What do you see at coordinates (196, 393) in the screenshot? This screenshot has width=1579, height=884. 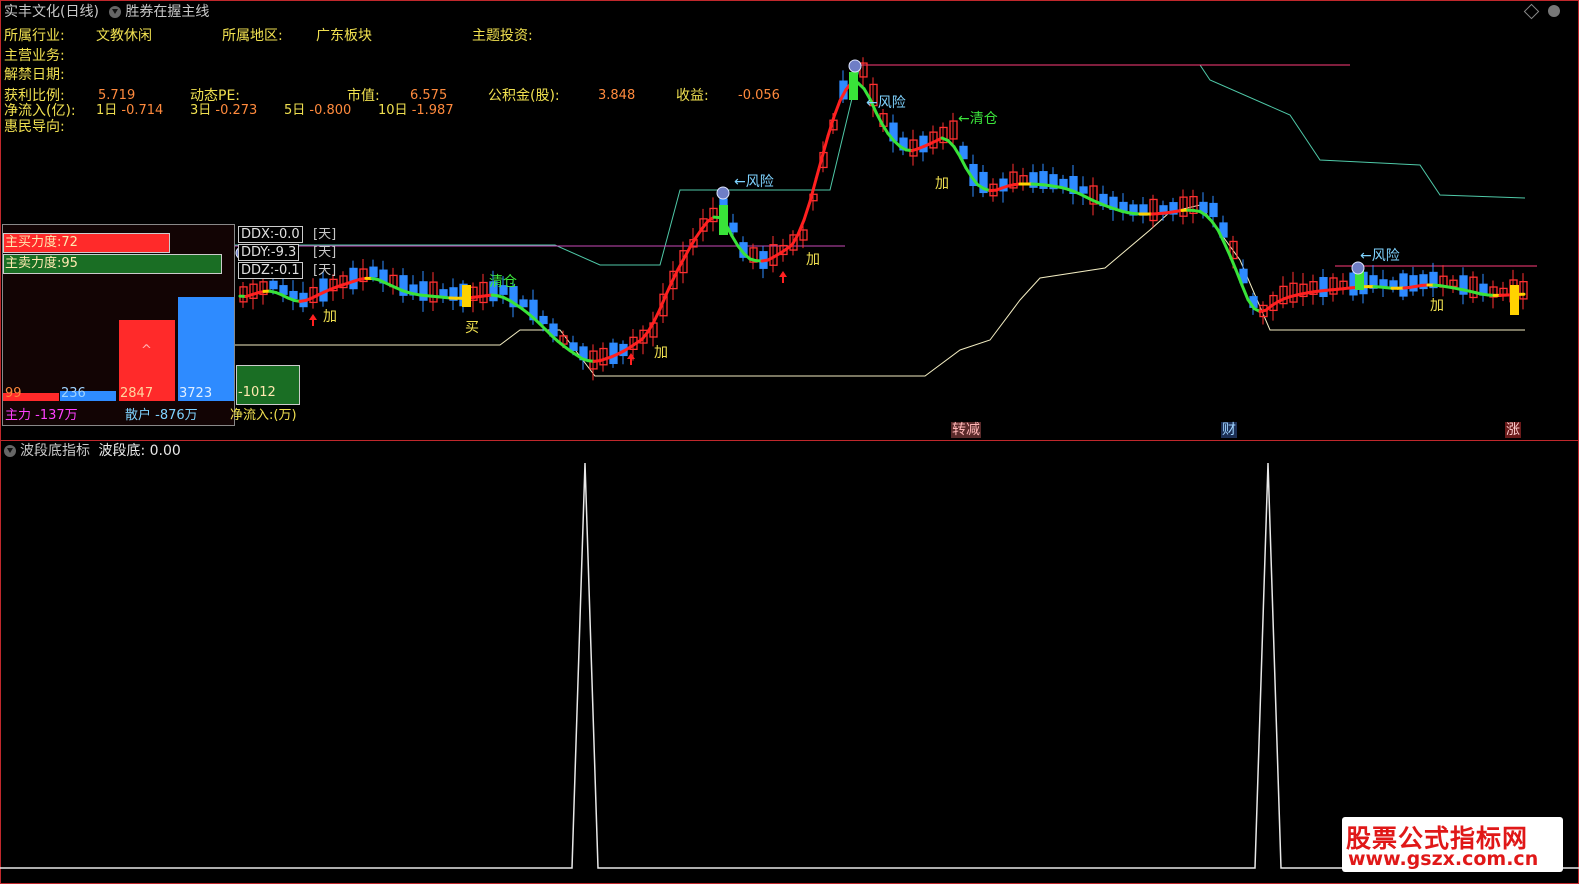 I see `volume-value-4: 3723` at bounding box center [196, 393].